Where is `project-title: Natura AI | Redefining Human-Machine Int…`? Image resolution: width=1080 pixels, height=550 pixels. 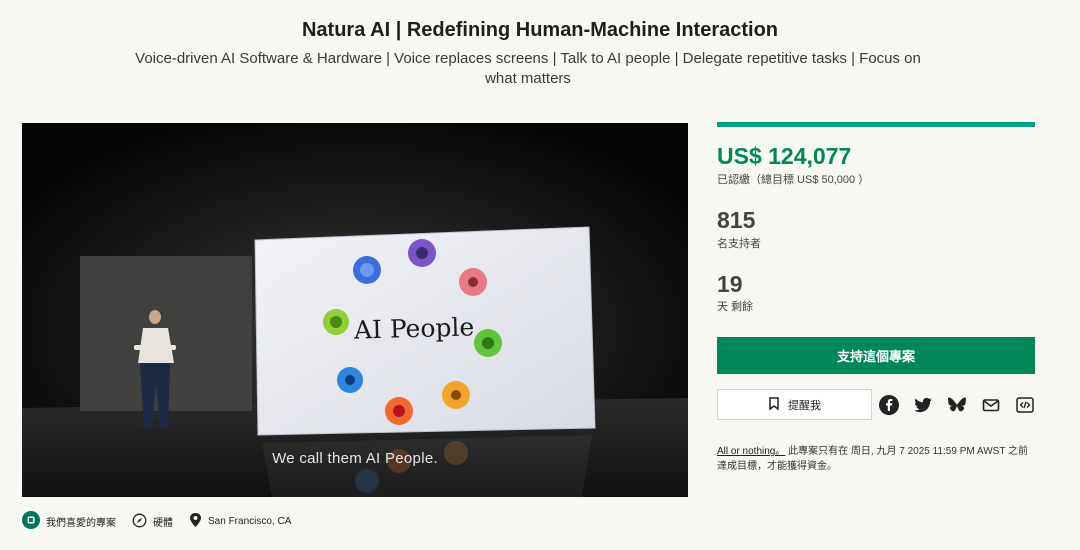
project-title: Natura AI | Redefining Human-Machine Int… is located at coordinates (539, 30).